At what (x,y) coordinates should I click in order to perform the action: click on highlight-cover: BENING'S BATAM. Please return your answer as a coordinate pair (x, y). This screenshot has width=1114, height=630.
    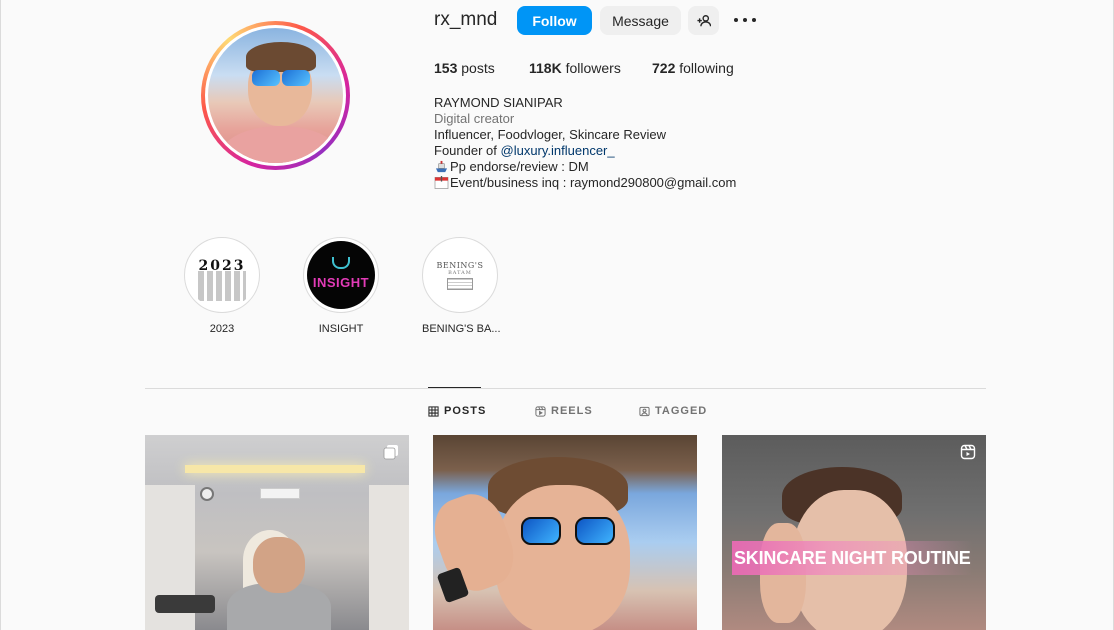
    Looking at the image, I should click on (460, 275).